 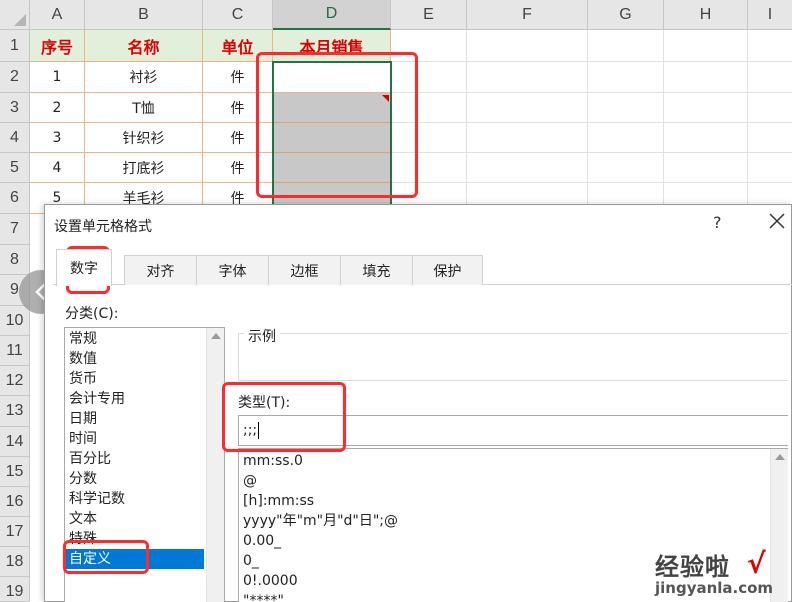 What do you see at coordinates (57, 108) in the screenshot?
I see `cell-a3: 2` at bounding box center [57, 108].